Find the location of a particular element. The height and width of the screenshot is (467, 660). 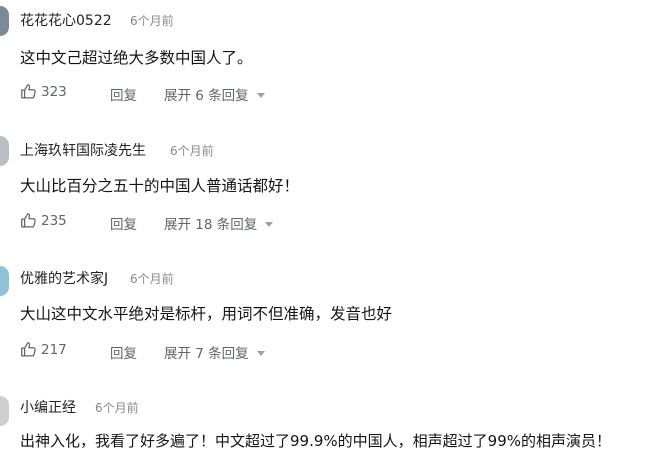

like-count: 235 is located at coordinates (54, 221).